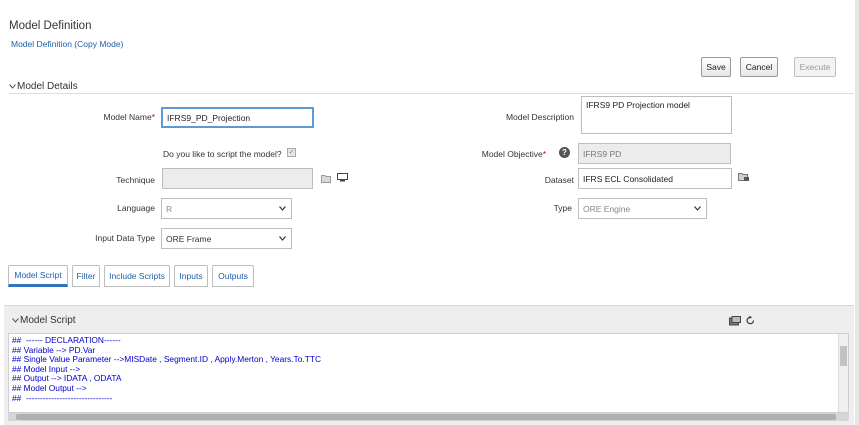 The image size is (859, 425). I want to click on tab-filter: Filter, so click(86, 276).